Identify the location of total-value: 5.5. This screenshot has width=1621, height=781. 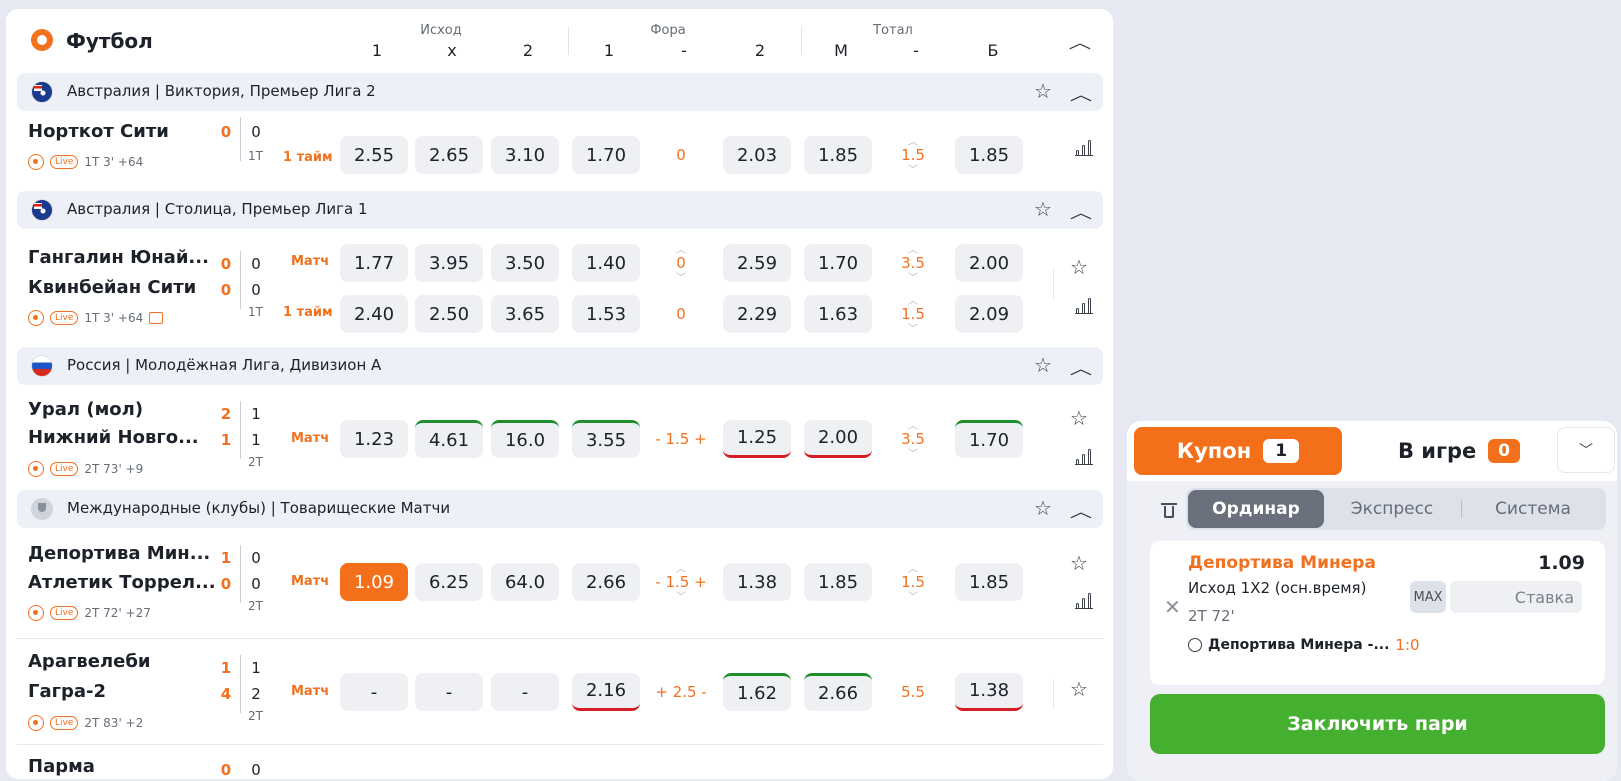
(913, 692).